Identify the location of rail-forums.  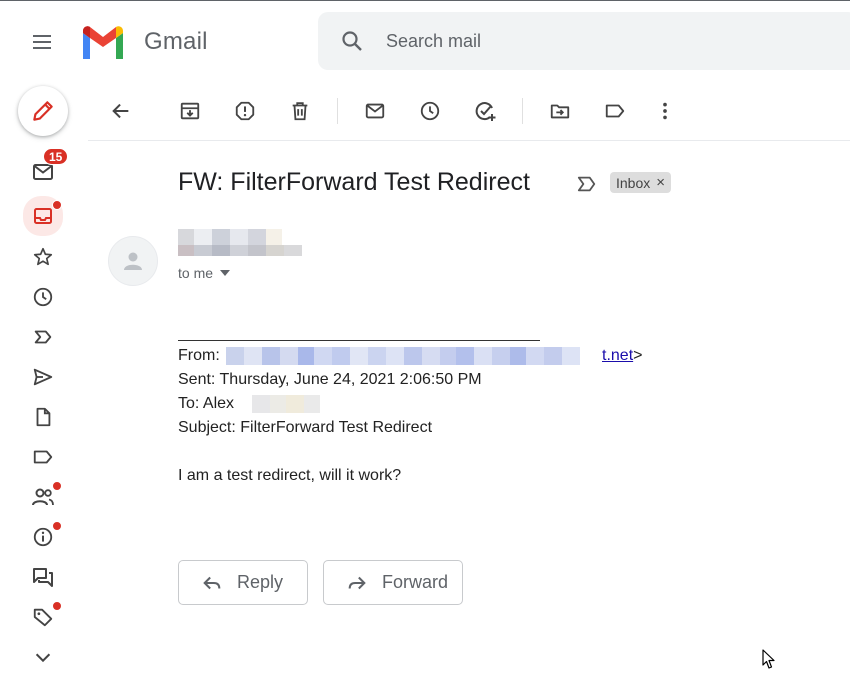
(43, 577).